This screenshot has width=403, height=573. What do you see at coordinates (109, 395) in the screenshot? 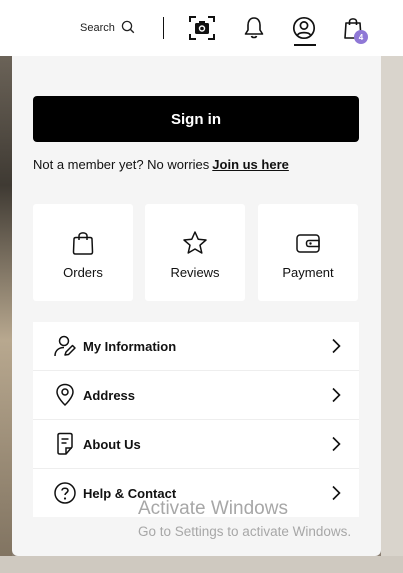
I see `menu-item-label: Address` at bounding box center [109, 395].